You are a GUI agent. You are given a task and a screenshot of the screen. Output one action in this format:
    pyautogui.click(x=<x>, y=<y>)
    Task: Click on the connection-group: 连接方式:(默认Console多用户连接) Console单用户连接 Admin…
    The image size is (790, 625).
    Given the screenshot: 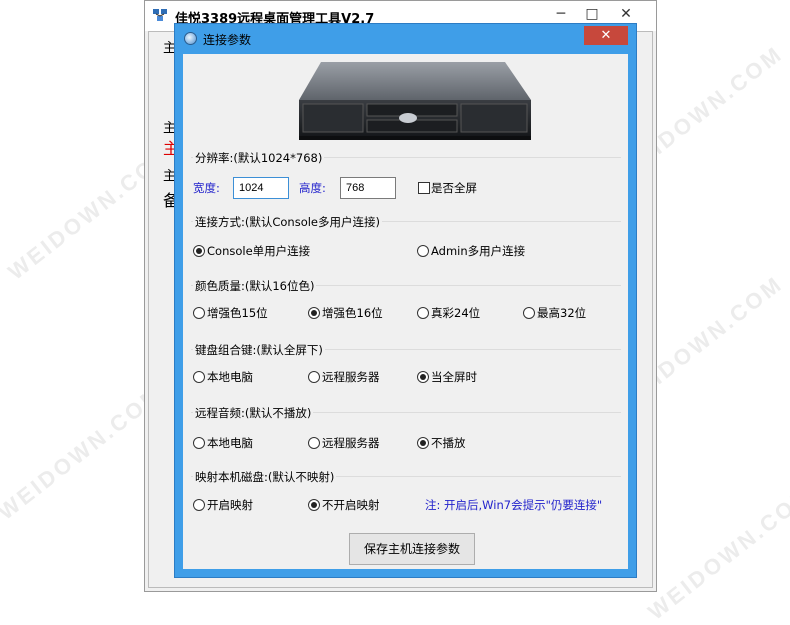 What is the action you would take?
    pyautogui.click(x=406, y=243)
    